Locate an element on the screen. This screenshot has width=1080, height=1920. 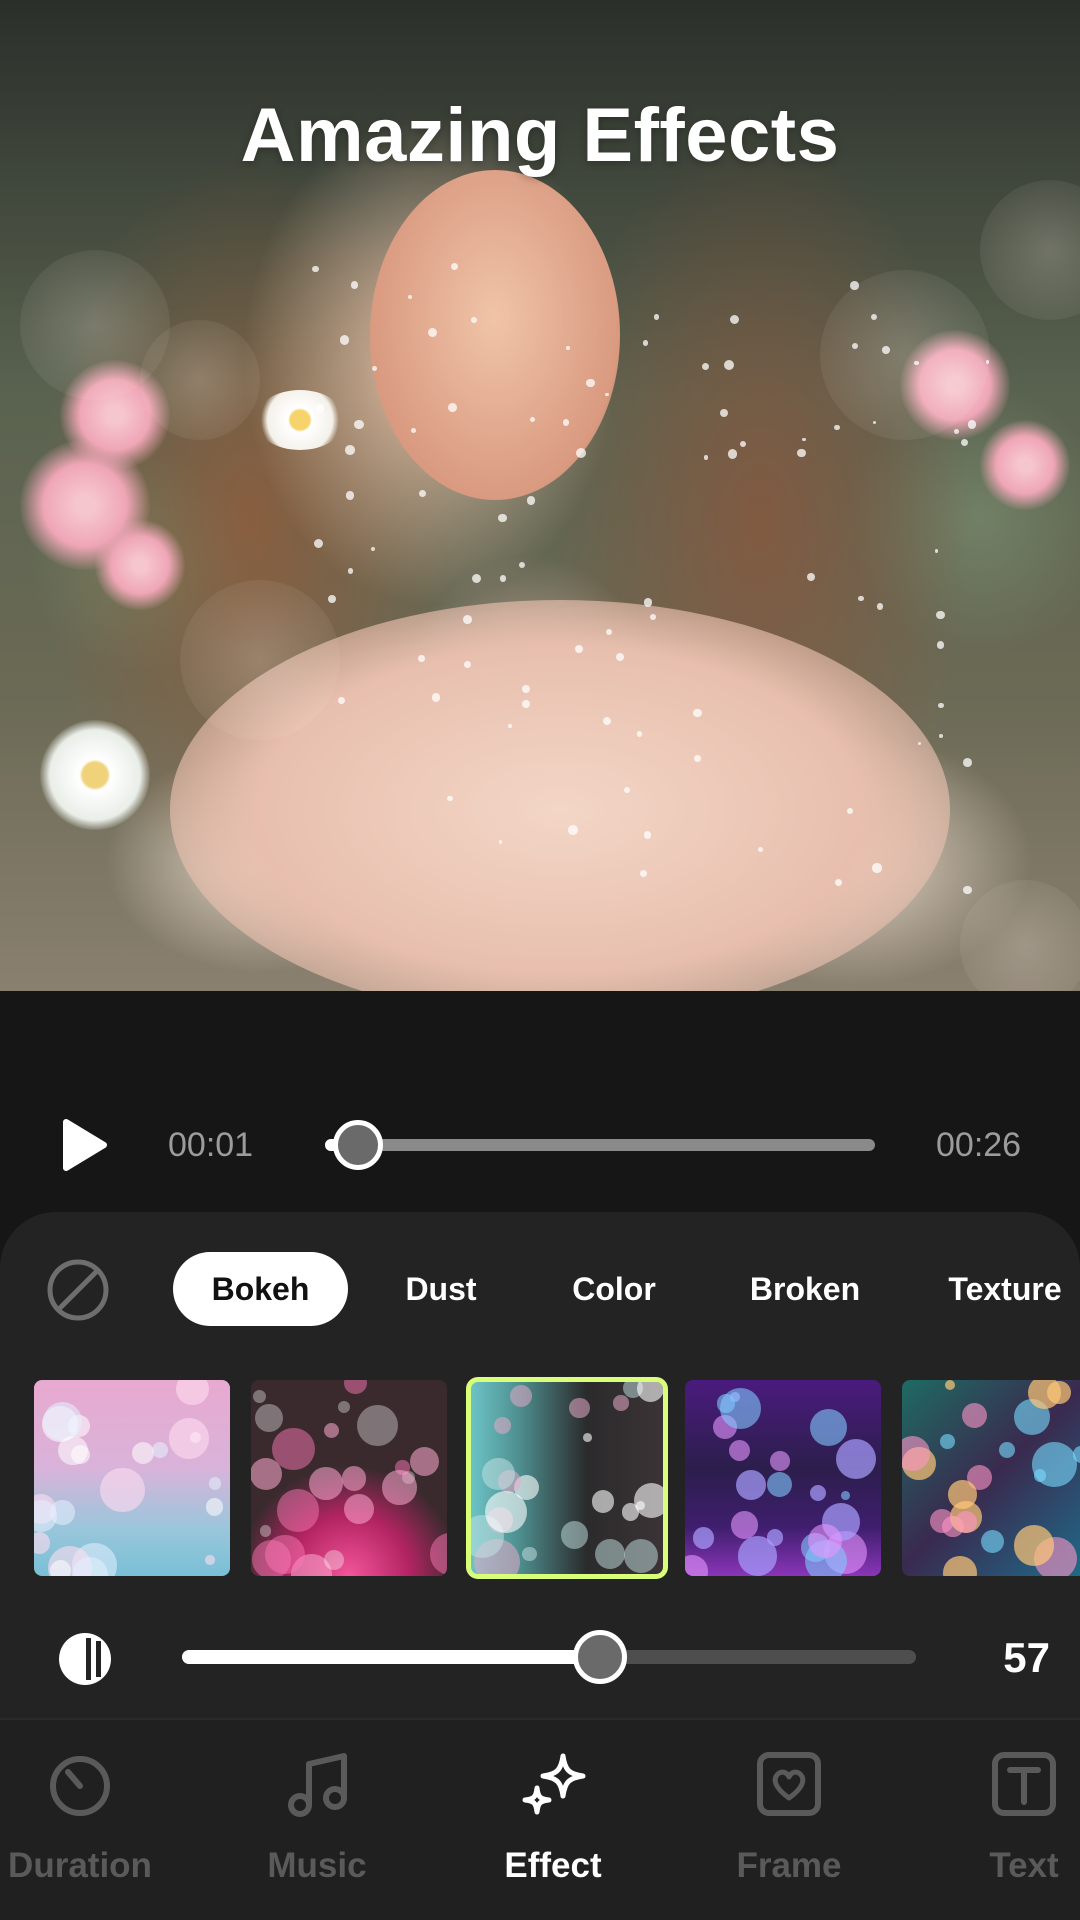
nav-text: Text is located at coordinates (998, 1820).